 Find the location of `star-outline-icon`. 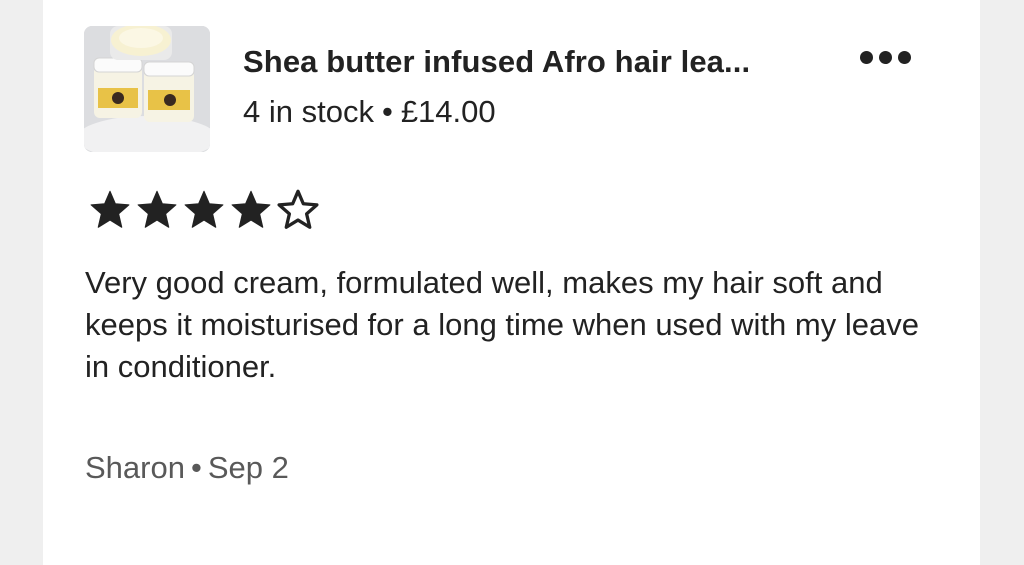

star-outline-icon is located at coordinates (298, 209).